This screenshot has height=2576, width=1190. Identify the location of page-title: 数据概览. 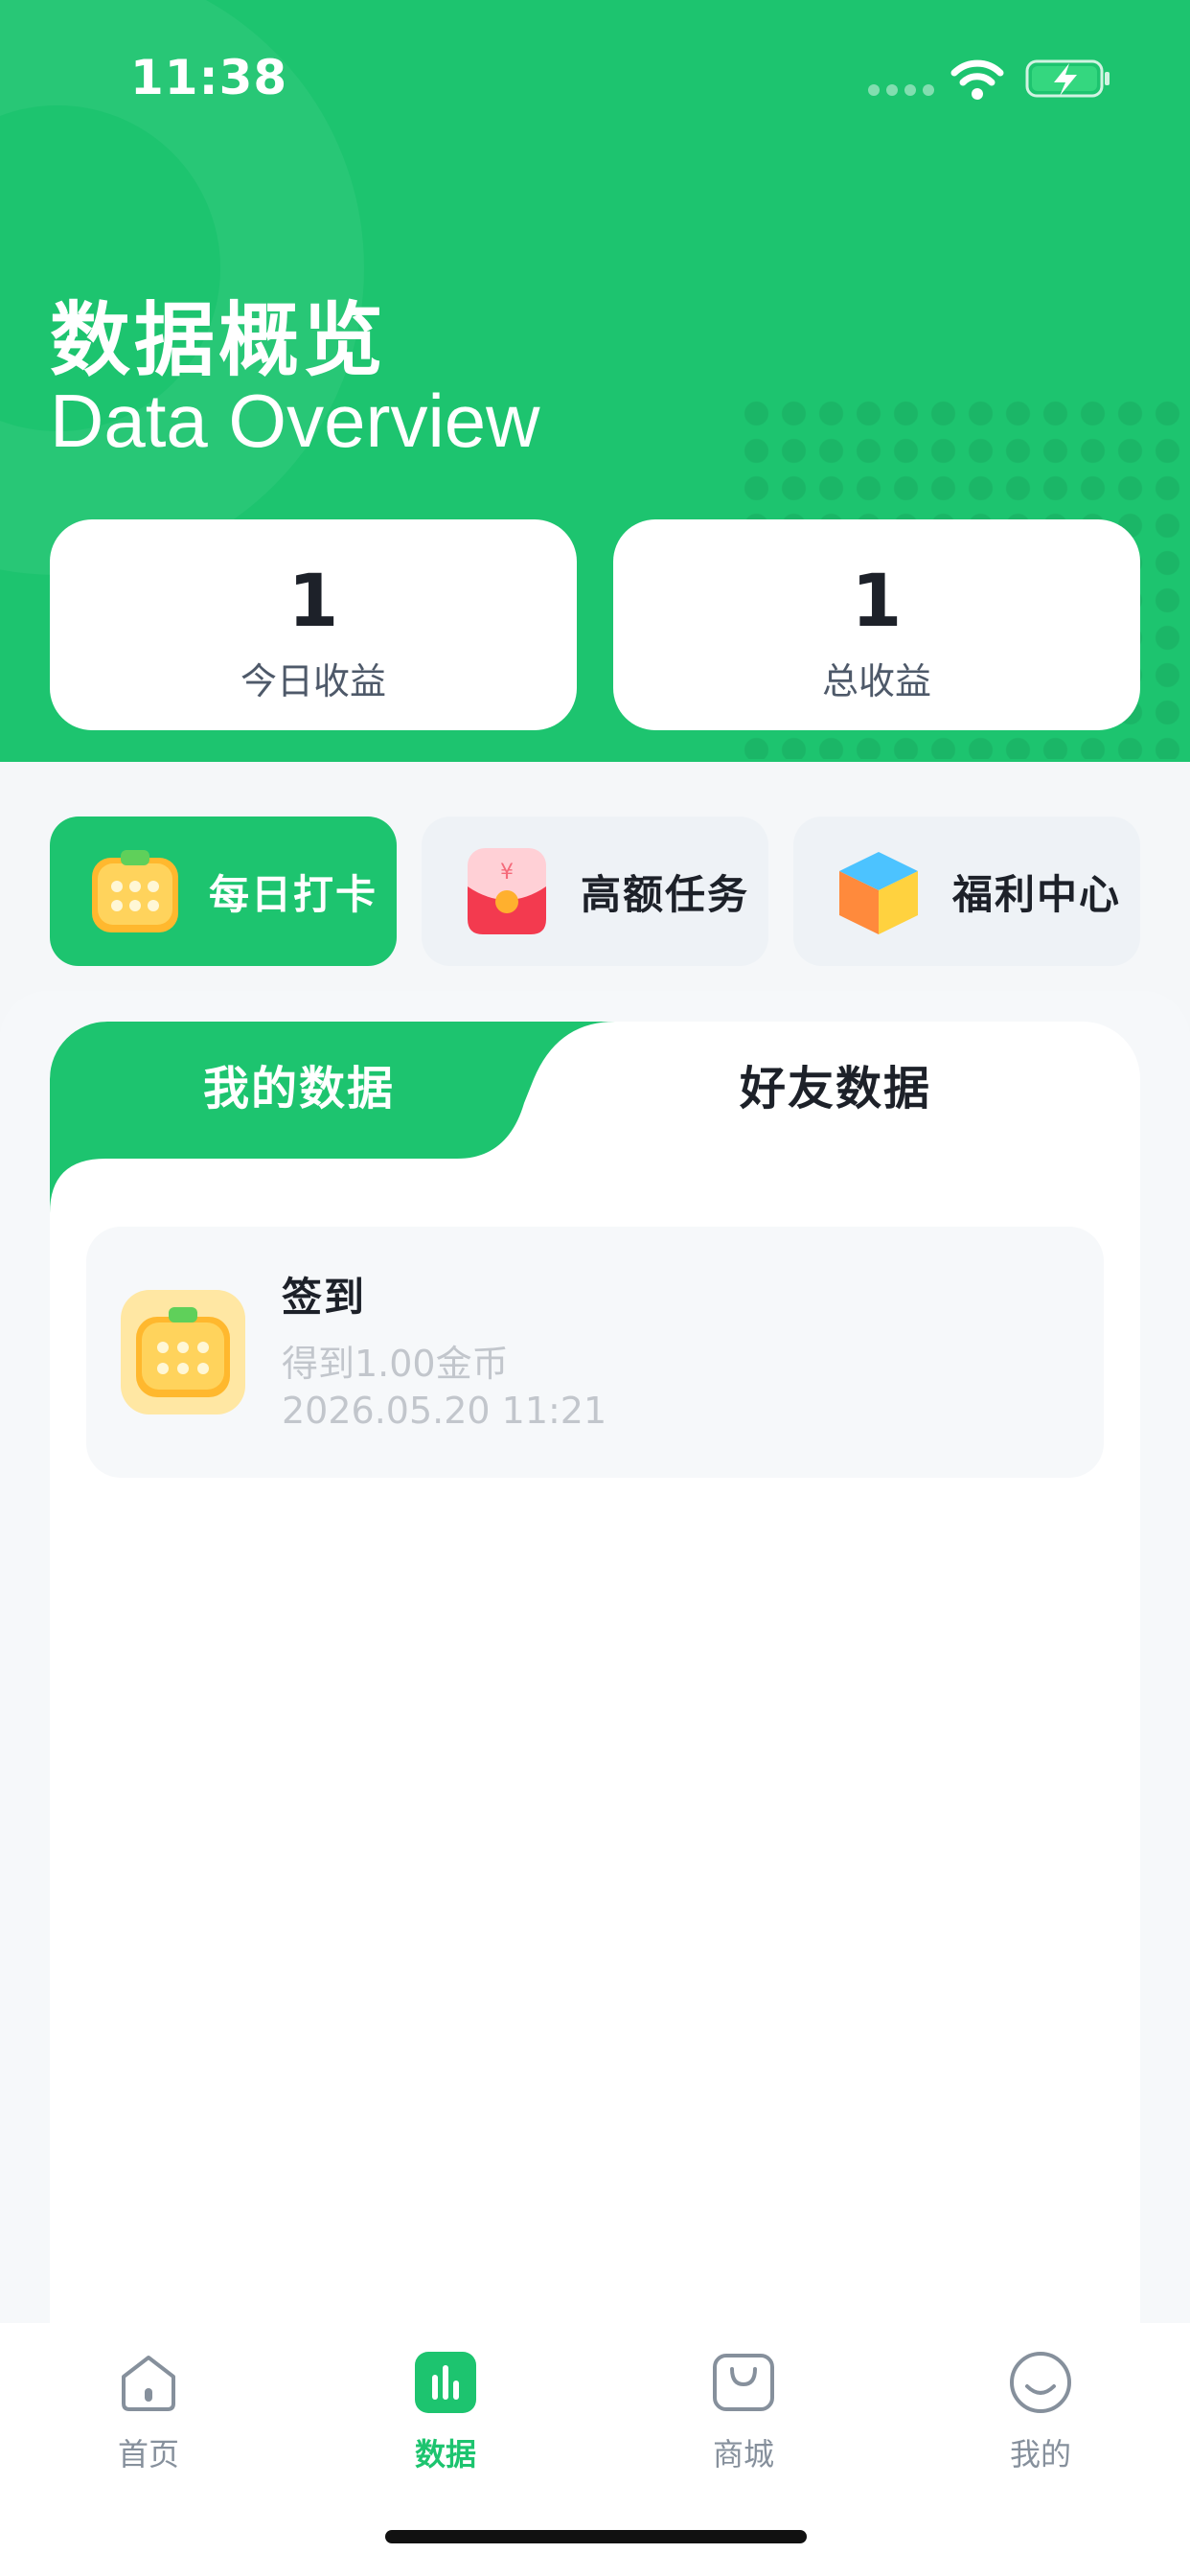
(219, 340).